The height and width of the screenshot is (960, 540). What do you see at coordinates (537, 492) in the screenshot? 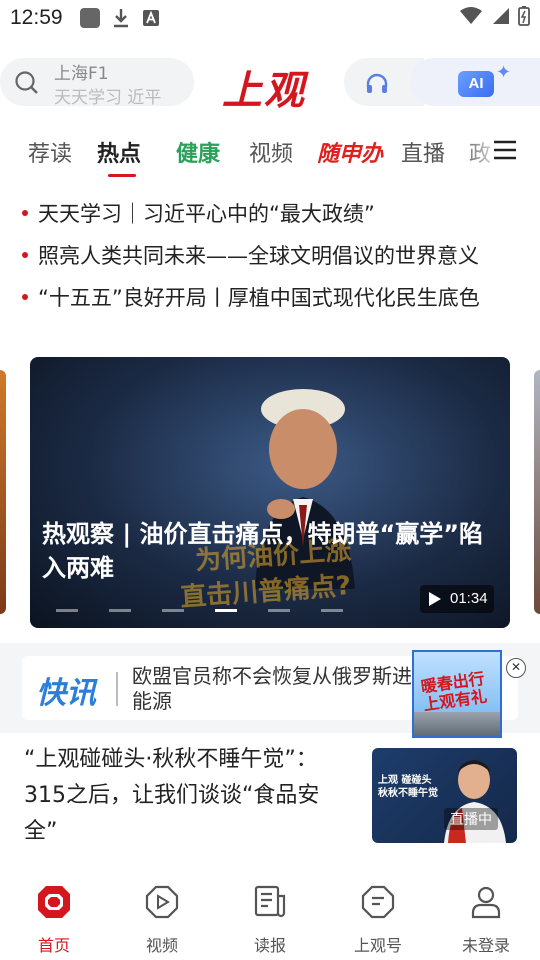
I see `carousel-next-peek` at bounding box center [537, 492].